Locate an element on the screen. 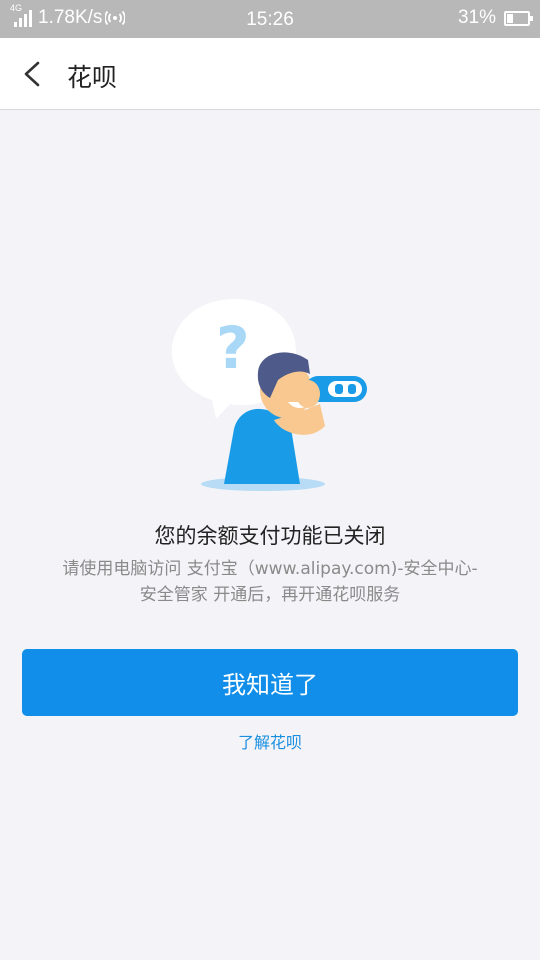 The width and height of the screenshot is (540, 960). status-right: 31% is located at coordinates (495, 18).